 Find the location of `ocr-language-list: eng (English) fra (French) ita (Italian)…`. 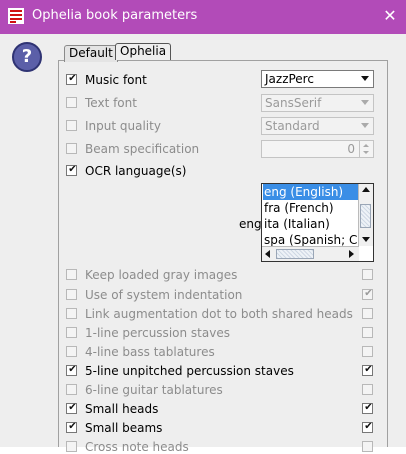

ocr-language-list: eng (English) fra (French) ita (Italian)… is located at coordinates (317, 222).